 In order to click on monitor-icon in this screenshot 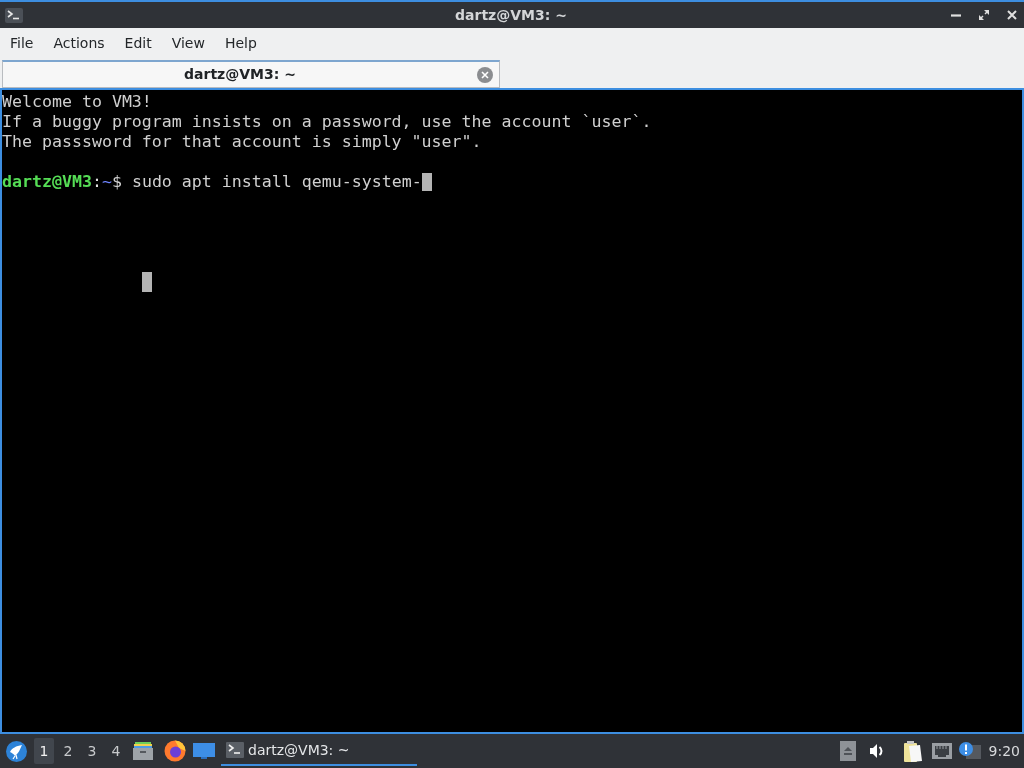, I will do `click(204, 751)`.